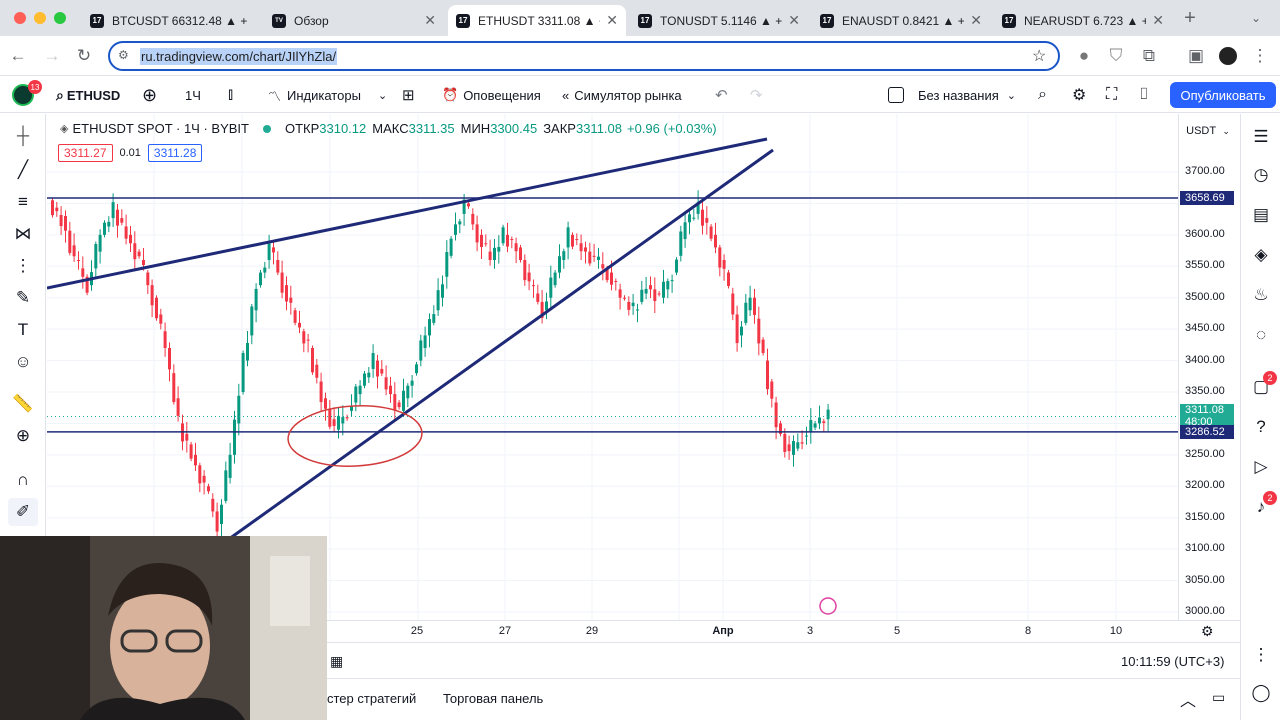 Image resolution: width=1280 pixels, height=720 pixels. Describe the element at coordinates (1261, 295) in the screenshot. I see `hotlist-flame-icon: ♨` at that location.